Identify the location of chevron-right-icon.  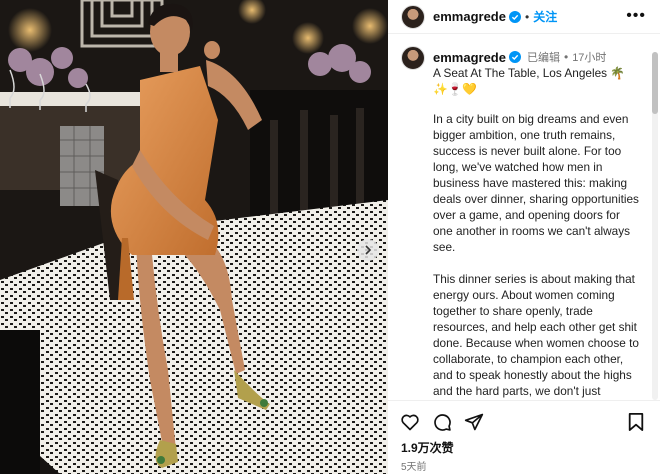
(368, 250).